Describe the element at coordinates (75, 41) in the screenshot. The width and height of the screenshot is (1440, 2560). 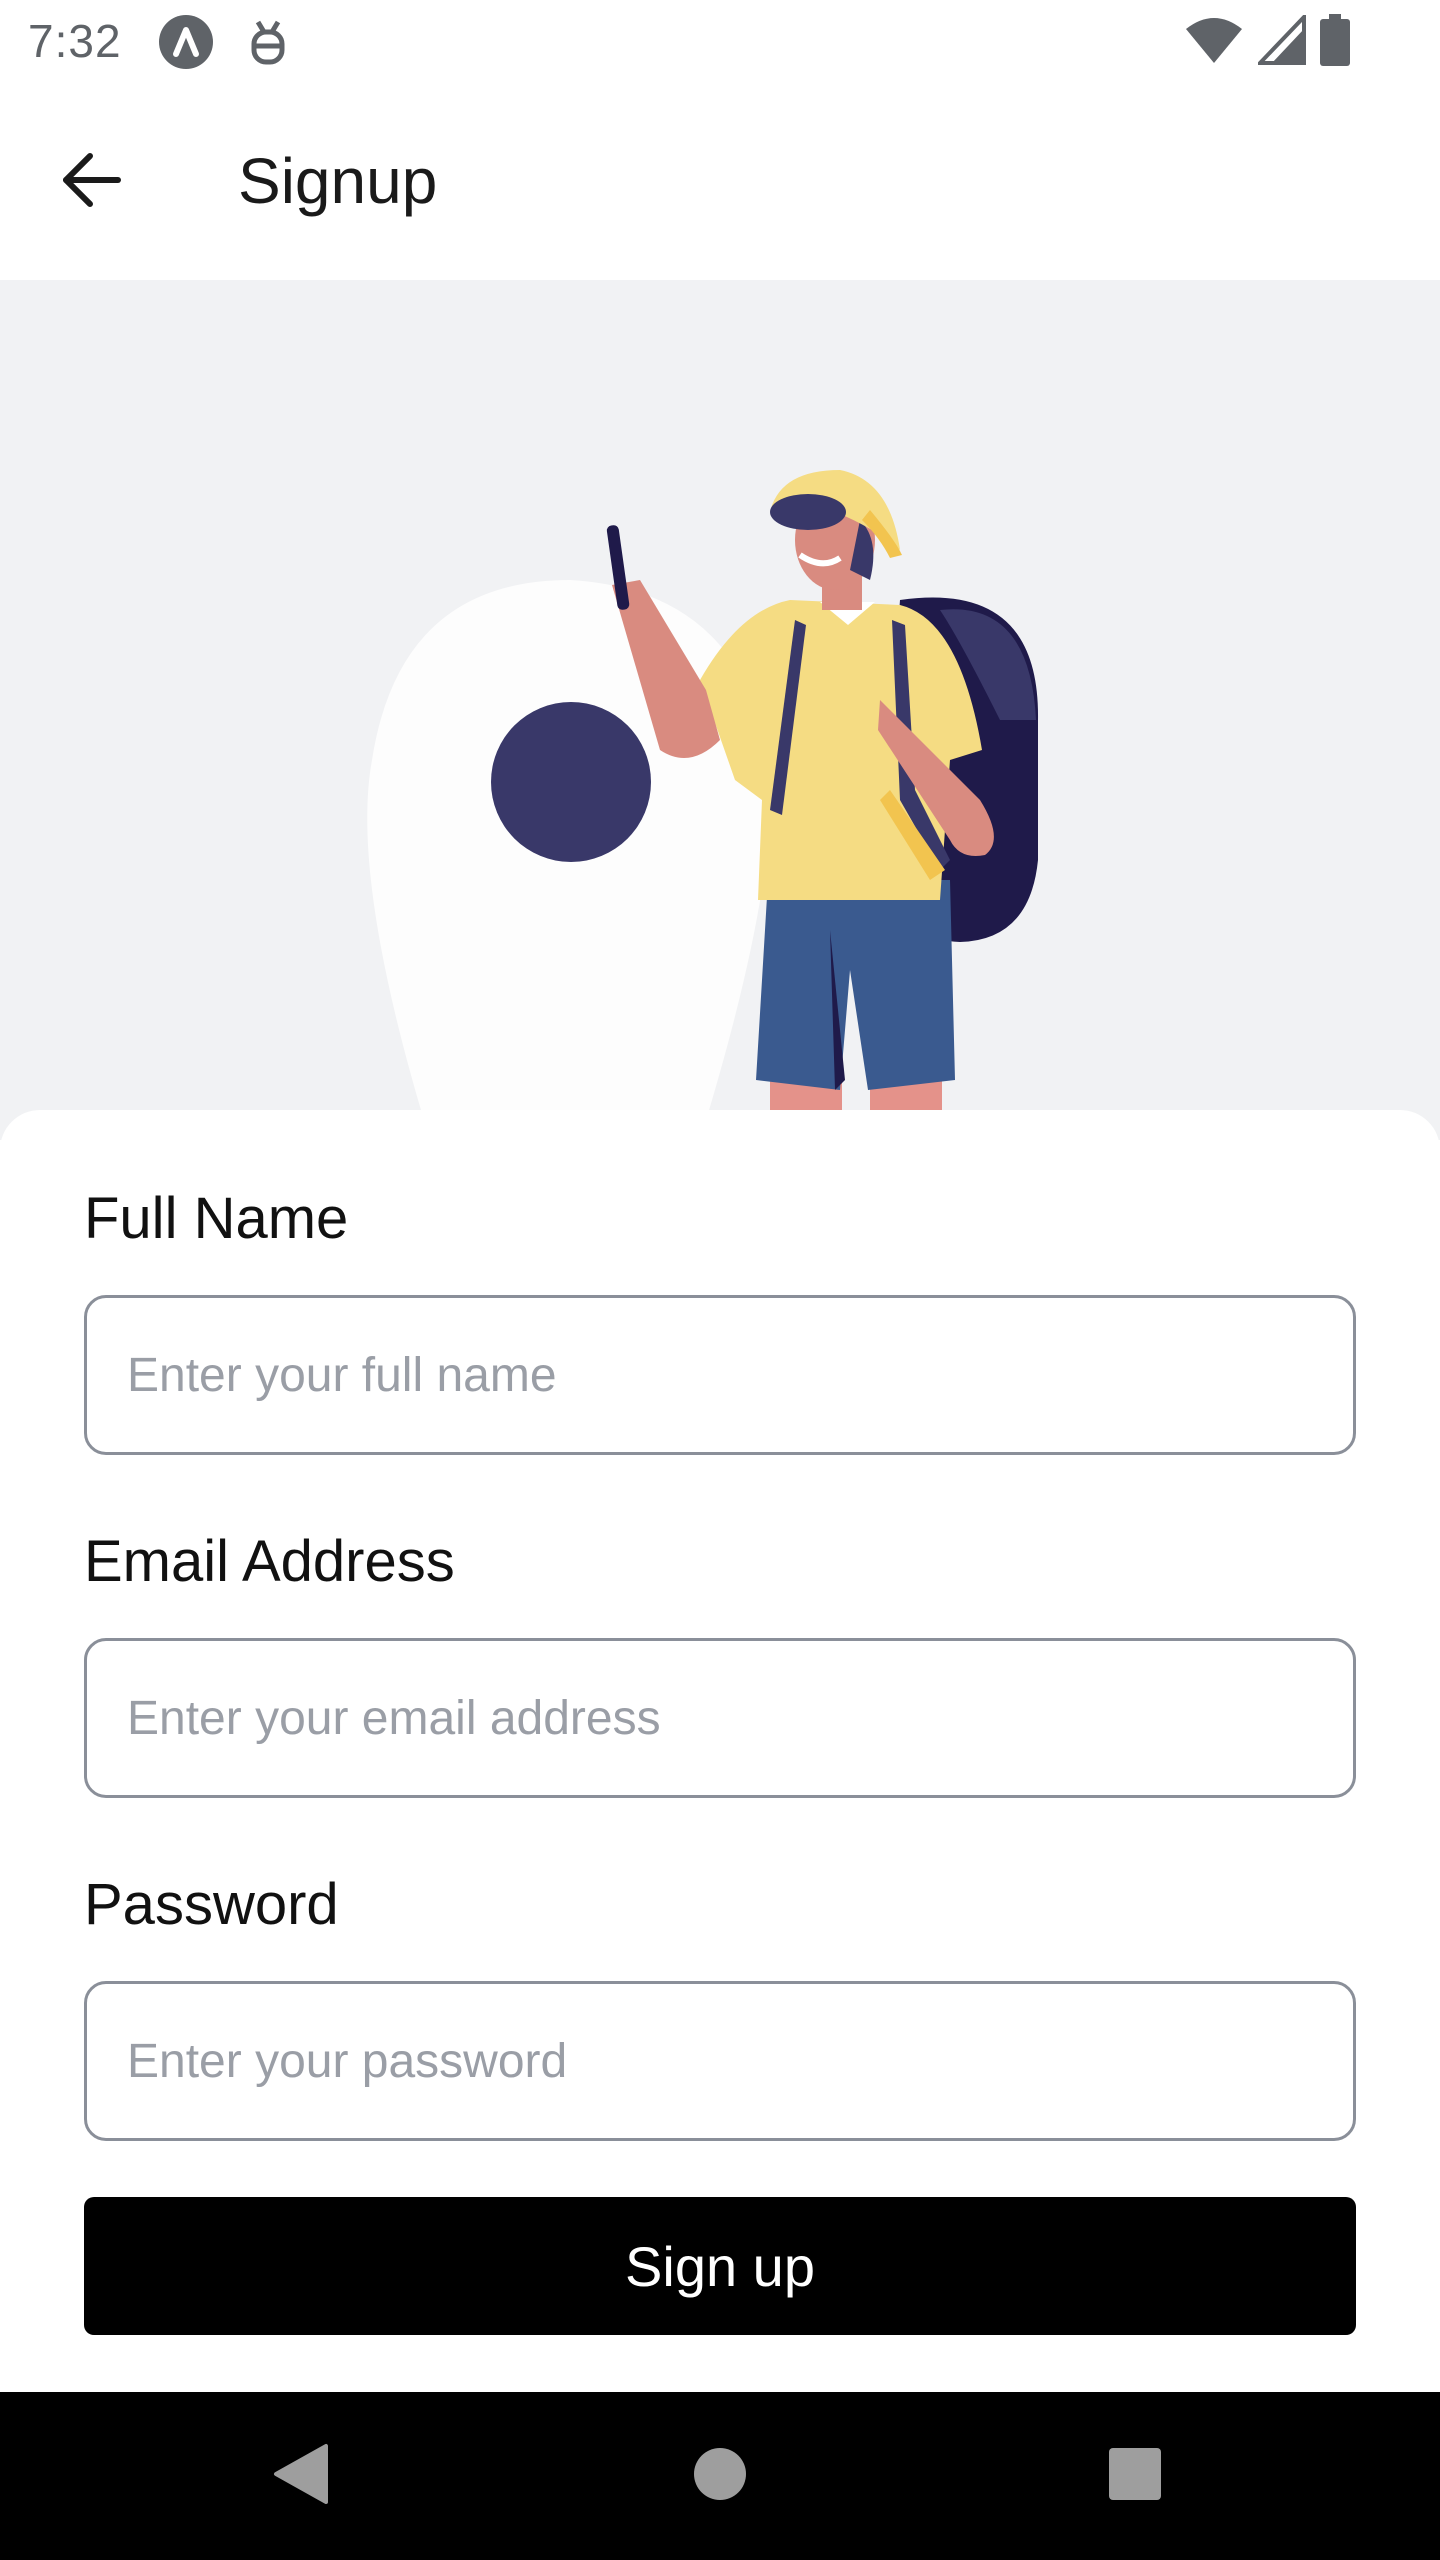
I see `status-time: 7:32` at that location.